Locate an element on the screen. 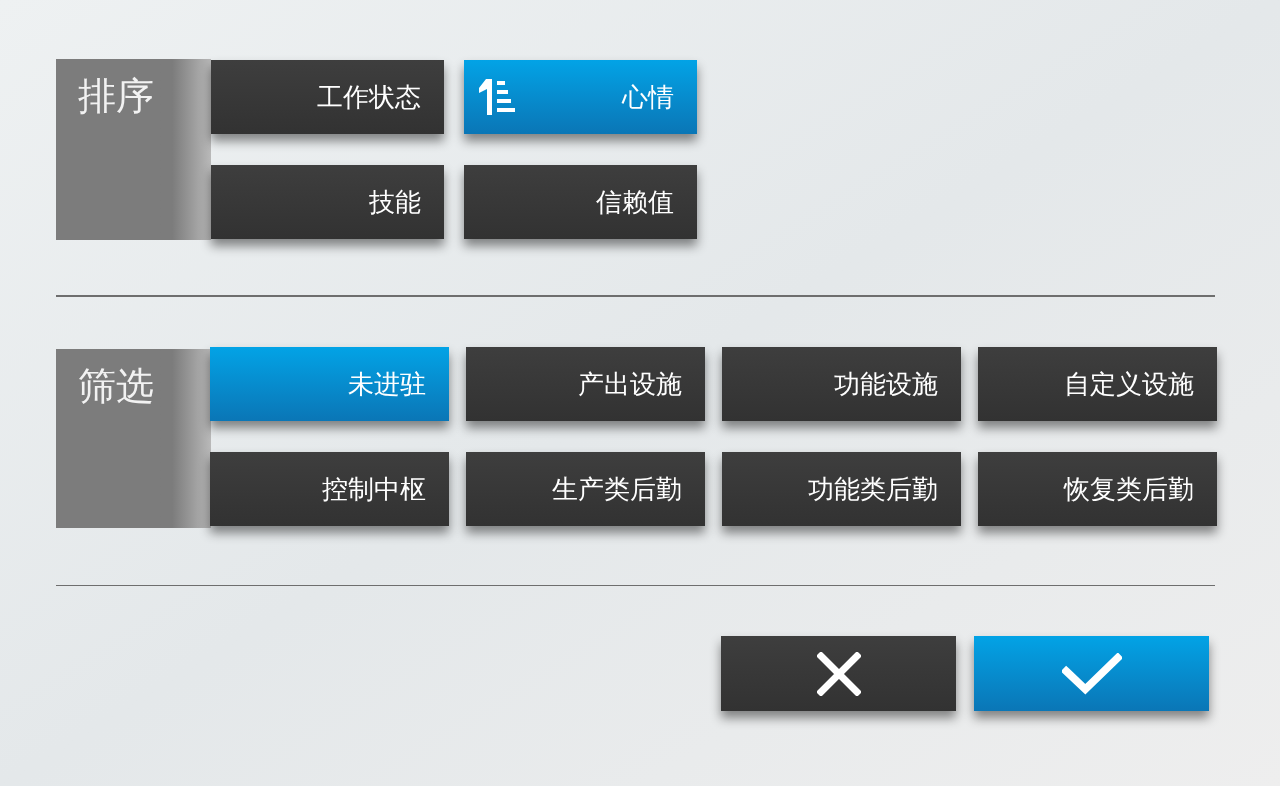 The image size is (1280, 786). sort-option-button: 技能 is located at coordinates (327, 202).